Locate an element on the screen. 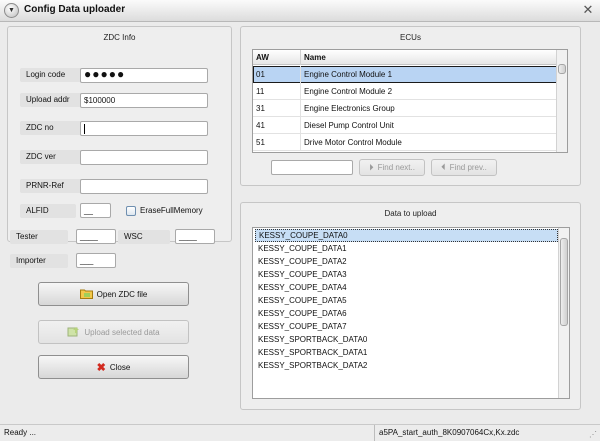 The width and height of the screenshot is (600, 441). close-x-icon: ✖ is located at coordinates (101, 367).